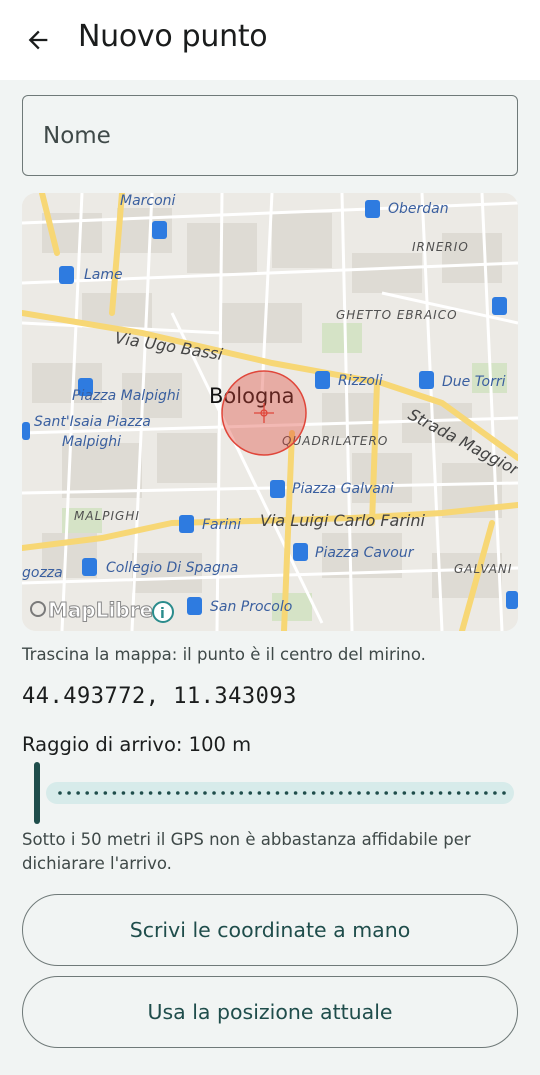  What do you see at coordinates (270, 1012) in the screenshot?
I see `use-current-location-button: Usa la posizione attuale` at bounding box center [270, 1012].